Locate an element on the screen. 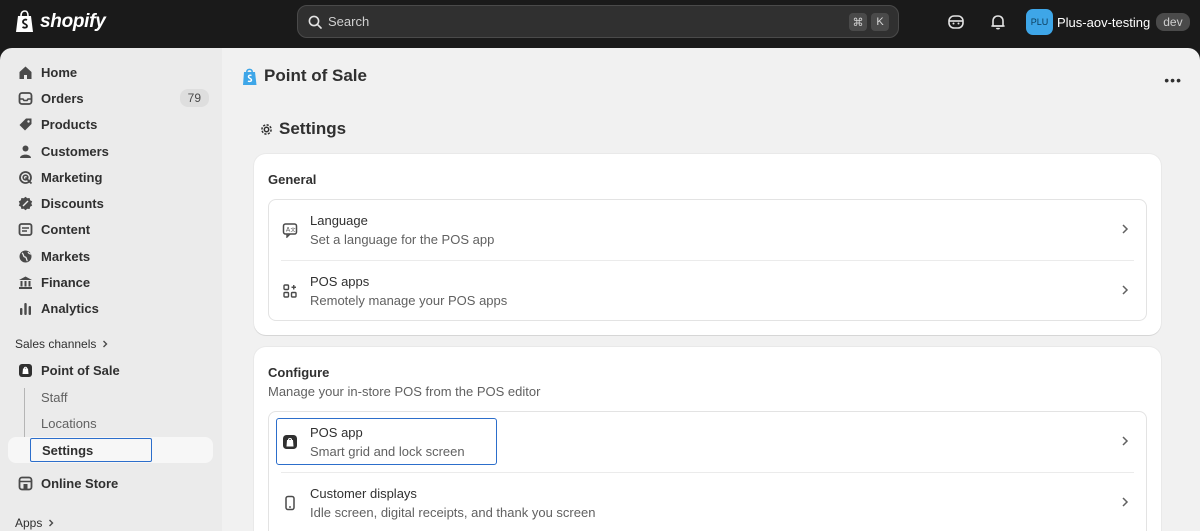  sidebar-item-label: Customers is located at coordinates (75, 151).